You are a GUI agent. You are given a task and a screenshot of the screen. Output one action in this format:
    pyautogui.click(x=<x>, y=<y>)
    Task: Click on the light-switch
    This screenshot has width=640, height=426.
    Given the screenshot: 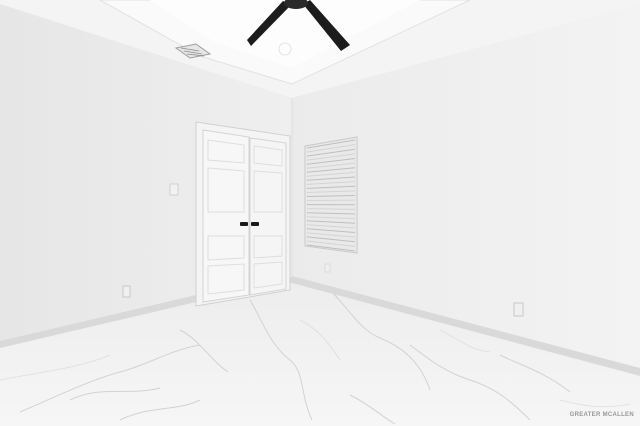 What is the action you would take?
    pyautogui.click(x=174, y=189)
    